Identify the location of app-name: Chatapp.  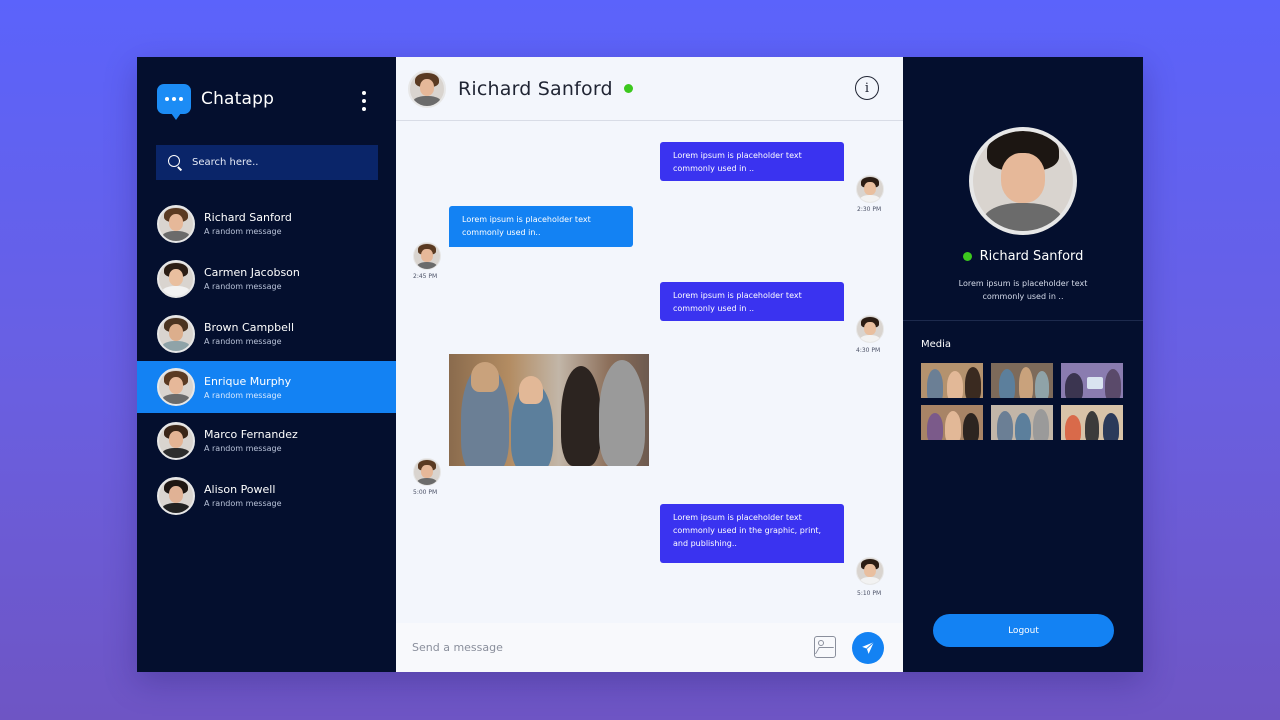
(238, 99).